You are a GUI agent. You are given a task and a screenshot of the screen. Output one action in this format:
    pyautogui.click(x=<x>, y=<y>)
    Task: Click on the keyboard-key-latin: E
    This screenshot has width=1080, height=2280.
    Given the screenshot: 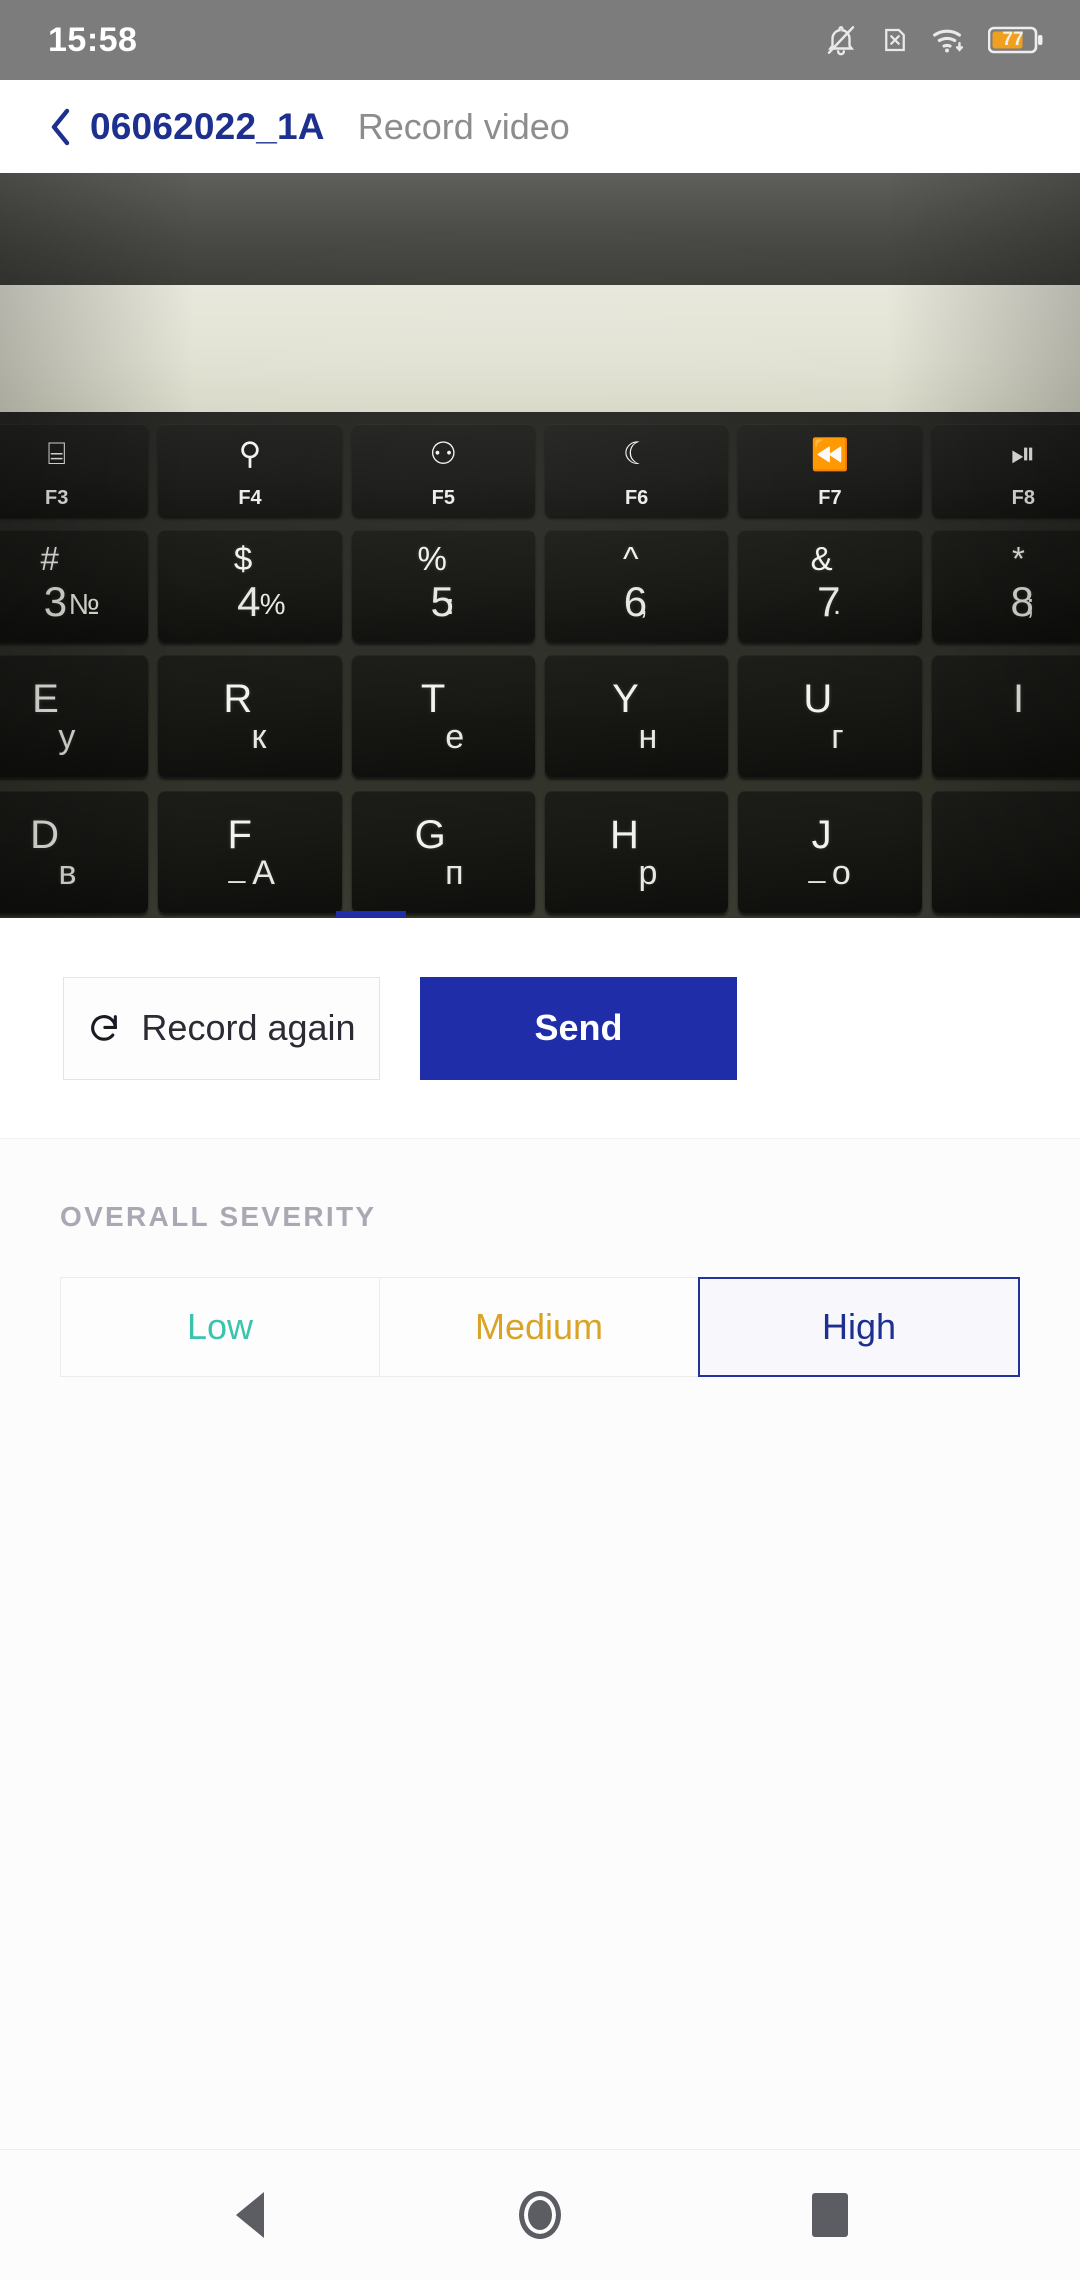 What is the action you would take?
    pyautogui.click(x=45, y=699)
    